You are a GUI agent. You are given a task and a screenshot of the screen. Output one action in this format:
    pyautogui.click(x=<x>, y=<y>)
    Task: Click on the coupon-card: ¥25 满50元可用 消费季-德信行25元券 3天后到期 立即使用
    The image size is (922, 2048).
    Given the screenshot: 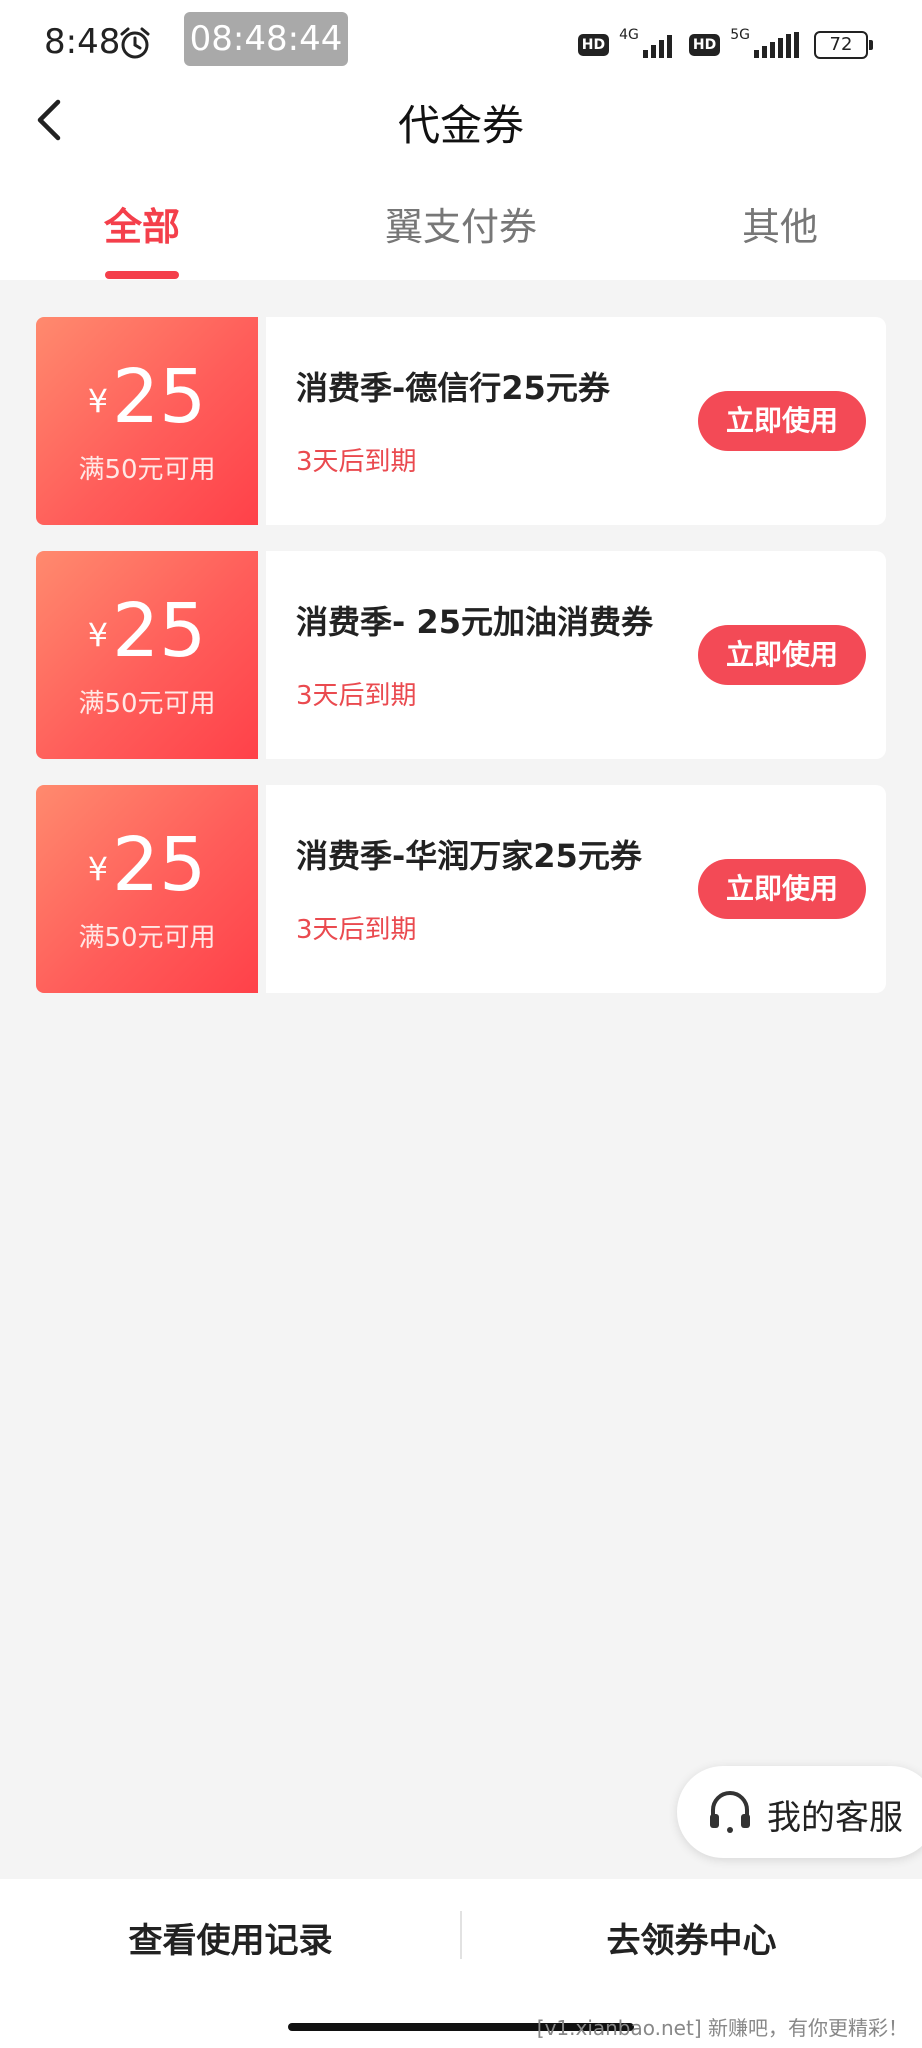 What is the action you would take?
    pyautogui.click(x=461, y=421)
    